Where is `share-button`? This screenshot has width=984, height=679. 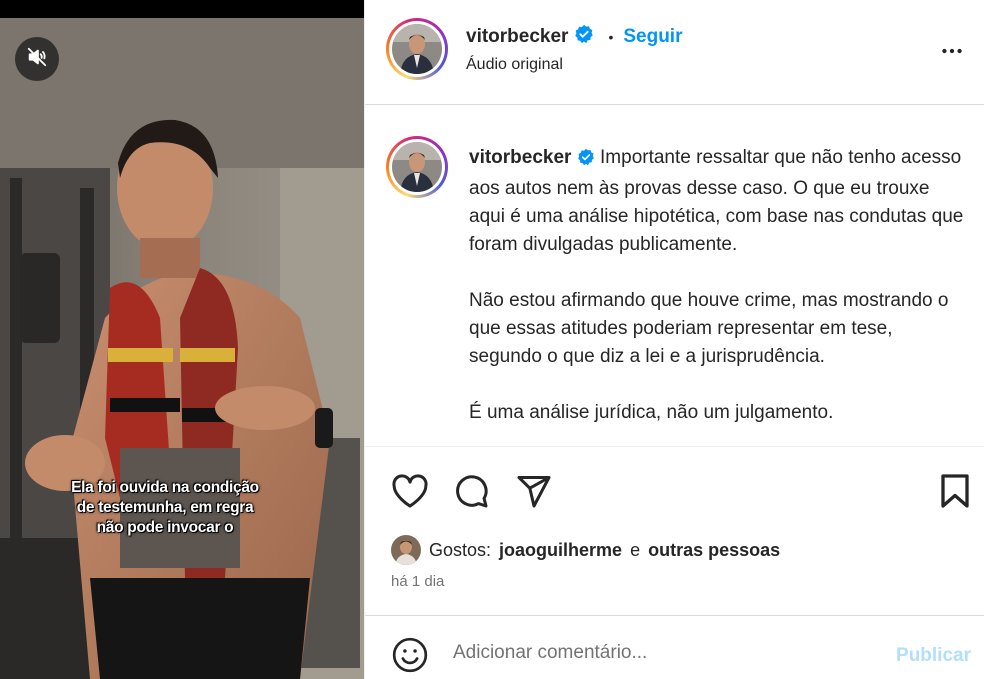 share-button is located at coordinates (534, 493).